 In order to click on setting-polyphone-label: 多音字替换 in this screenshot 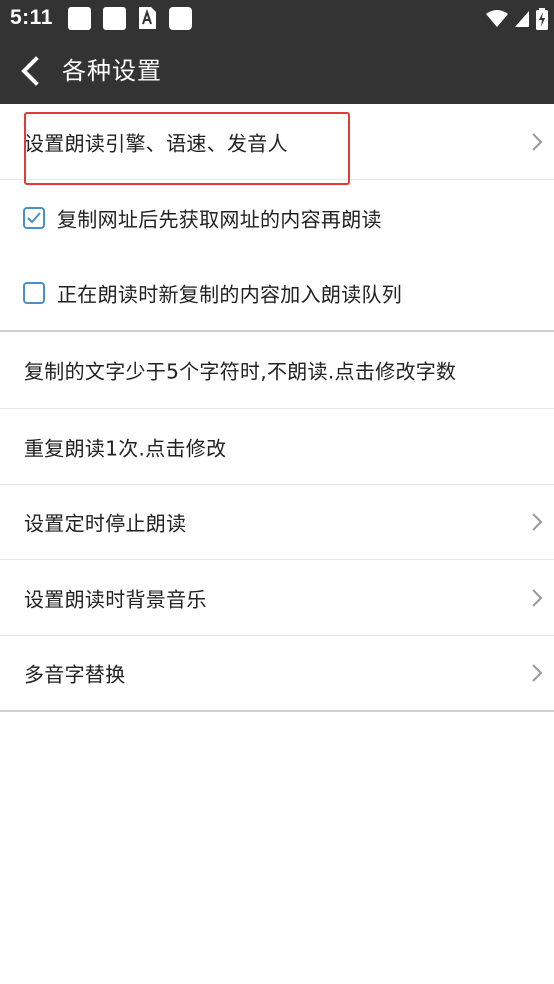, I will do `click(75, 674)`.